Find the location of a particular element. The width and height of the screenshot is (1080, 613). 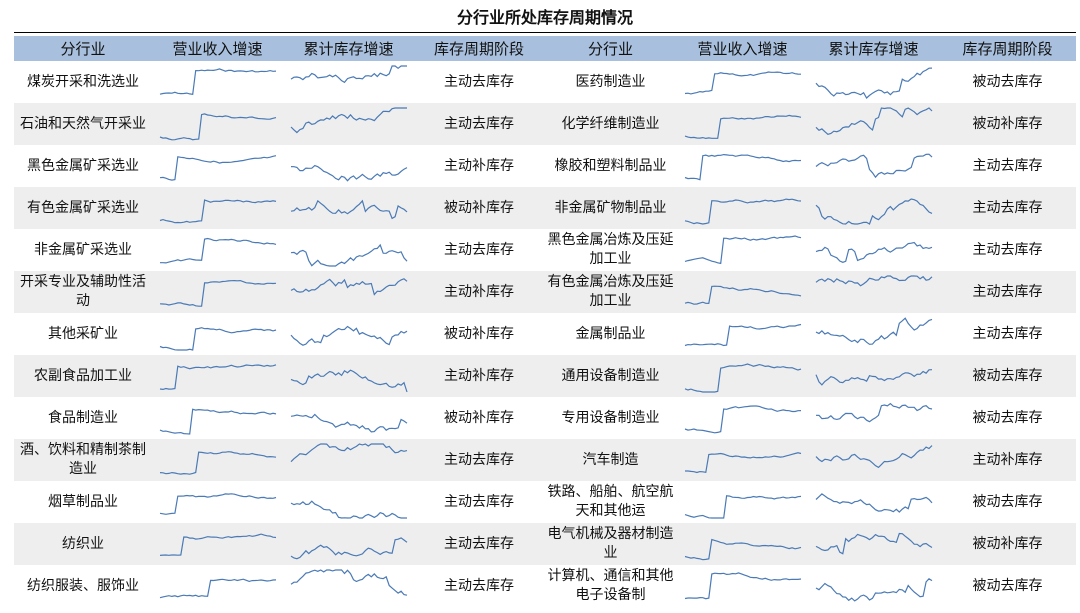

cycle-phase-right: 被动补库存 is located at coordinates (1007, 544).